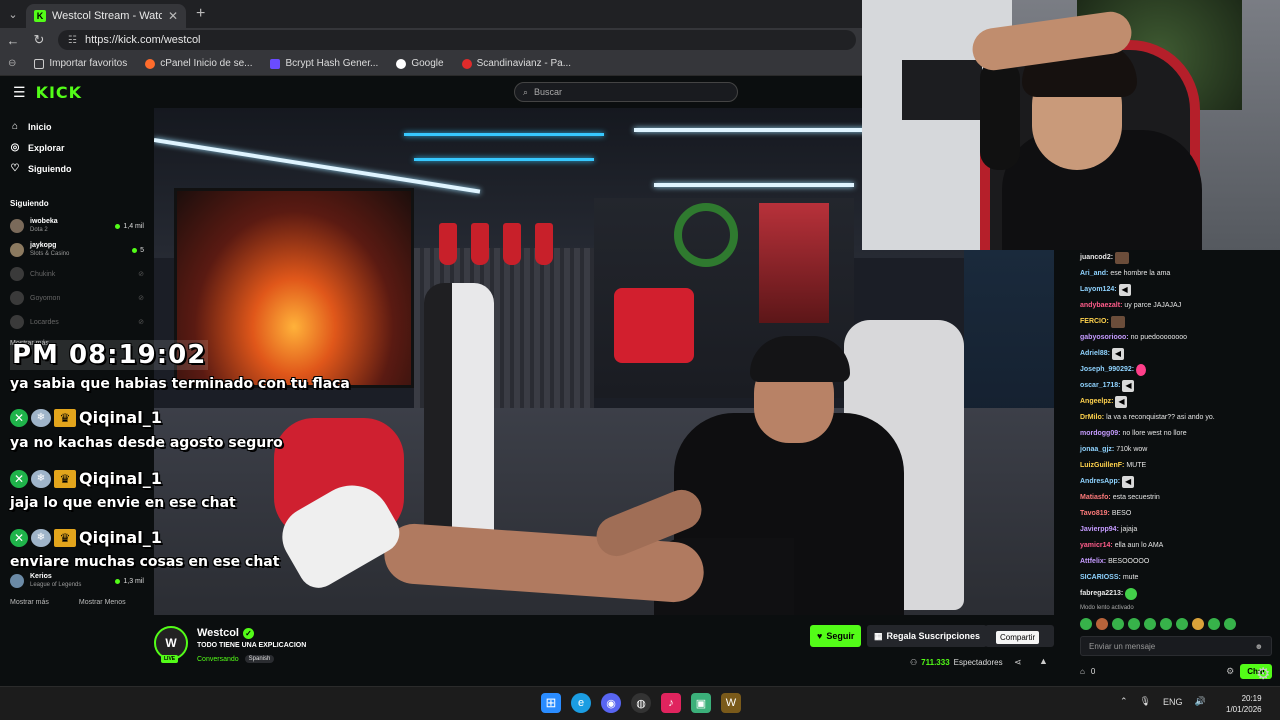 This screenshot has height=720, width=1280. I want to click on chat-message-input: Enviar un mensaje ☻, so click(1176, 646).